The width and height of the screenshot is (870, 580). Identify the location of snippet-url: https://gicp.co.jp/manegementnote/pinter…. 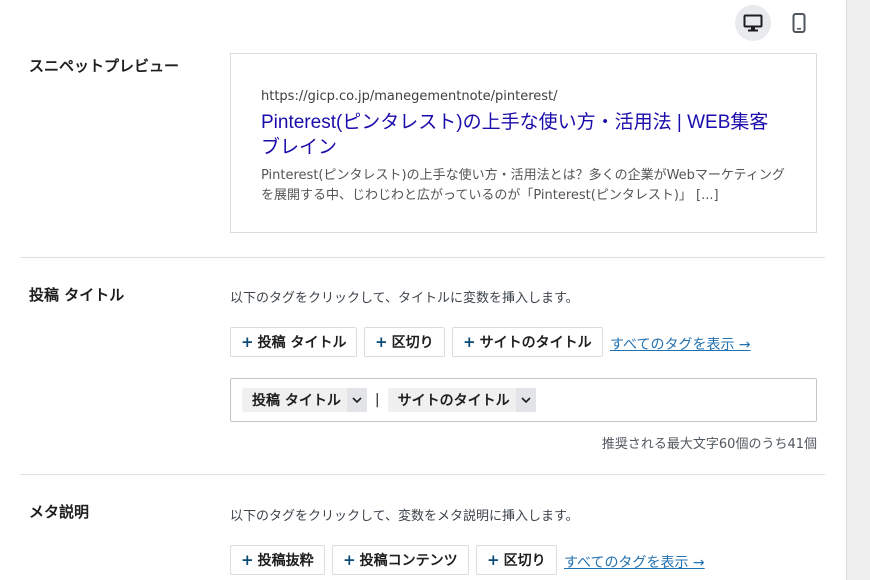
(409, 96).